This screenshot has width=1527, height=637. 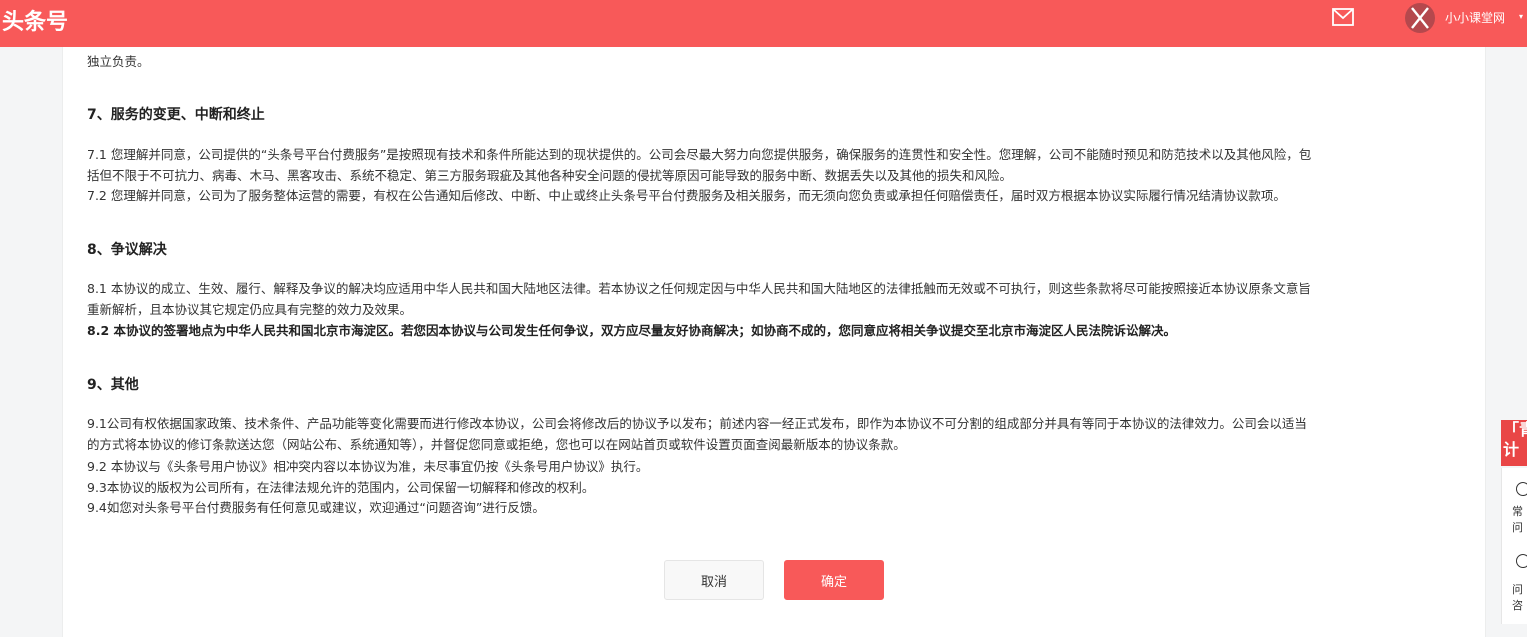 I want to click on promo-banner-line2: 计, so click(x=1511, y=449).